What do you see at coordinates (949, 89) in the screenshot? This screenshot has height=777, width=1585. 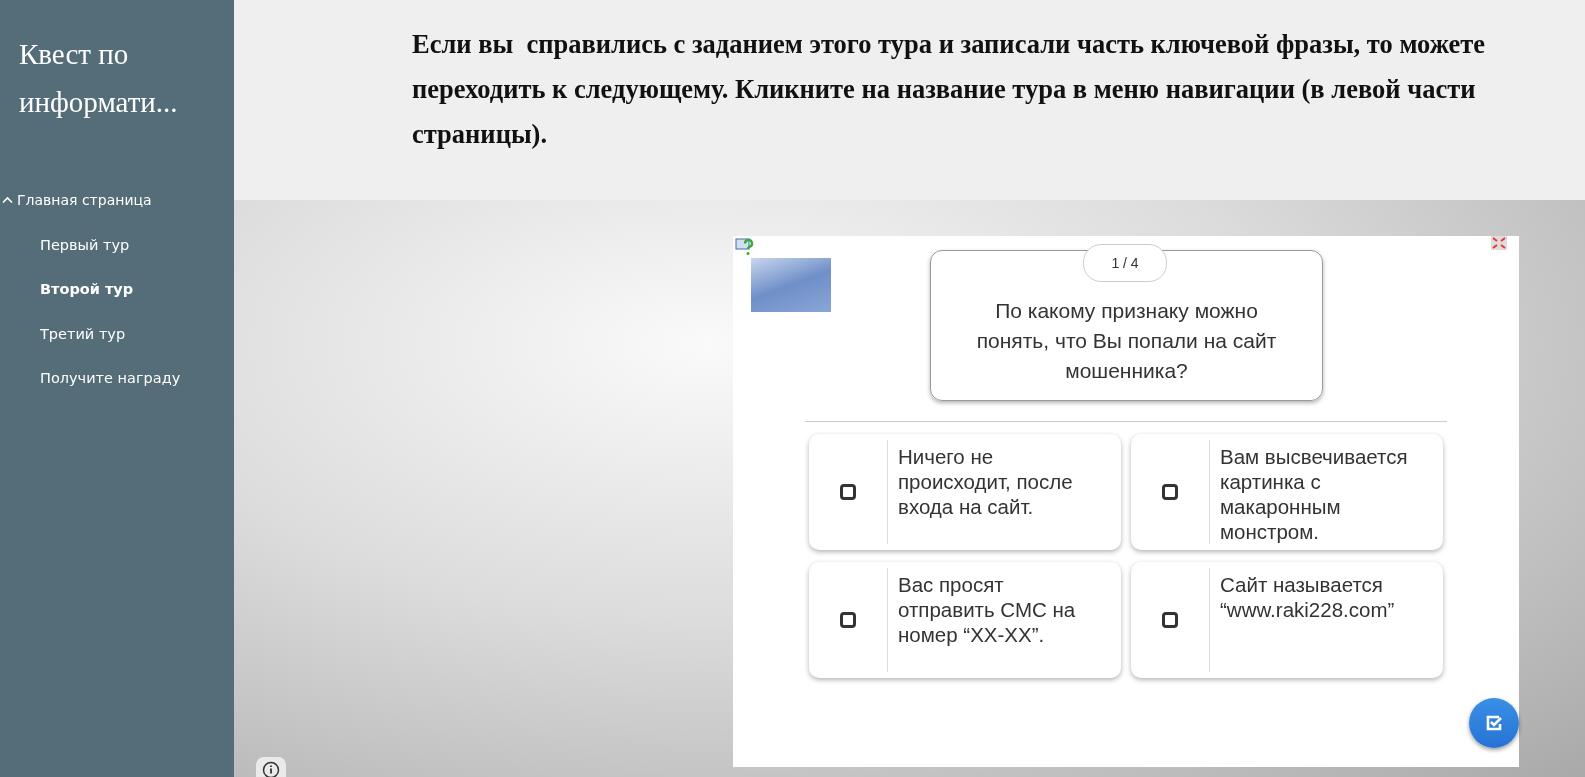 I see `instruction-text: Если вы справились с заданием этого тура и записали часть ключевой фразы, то можете переходить к следующему. Кликните на название тура в меню навигации (в левой части страницы).` at bounding box center [949, 89].